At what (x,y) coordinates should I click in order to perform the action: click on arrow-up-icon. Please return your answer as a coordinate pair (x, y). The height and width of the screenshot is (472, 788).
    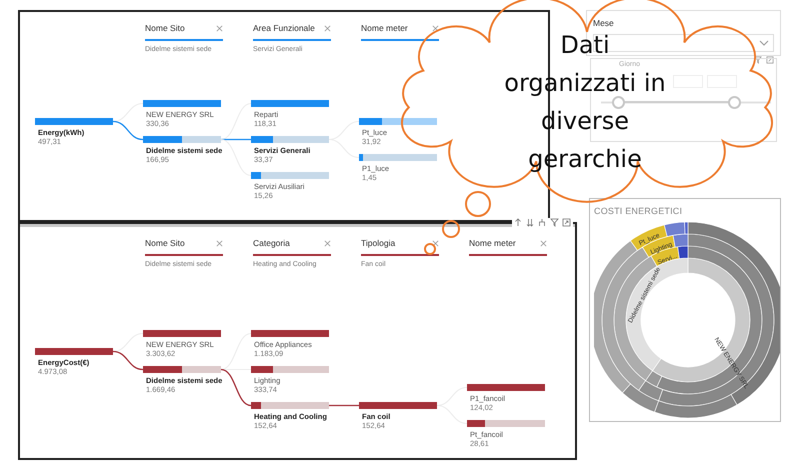
    Looking at the image, I should click on (518, 222).